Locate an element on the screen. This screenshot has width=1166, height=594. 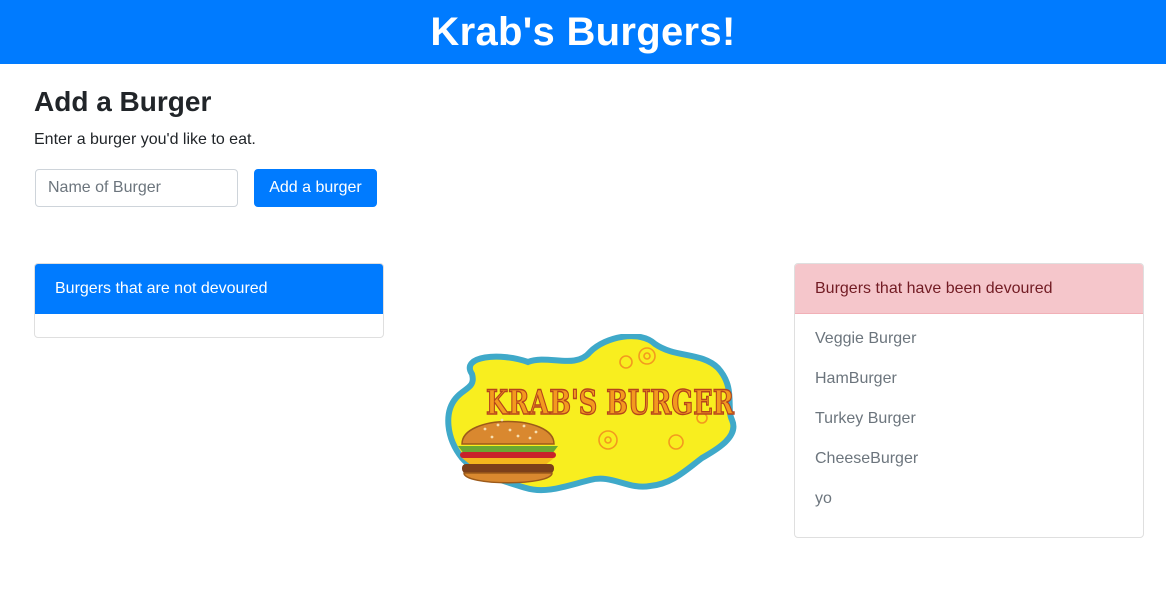
devoured-item: CheeseBurger is located at coordinates (867, 458).